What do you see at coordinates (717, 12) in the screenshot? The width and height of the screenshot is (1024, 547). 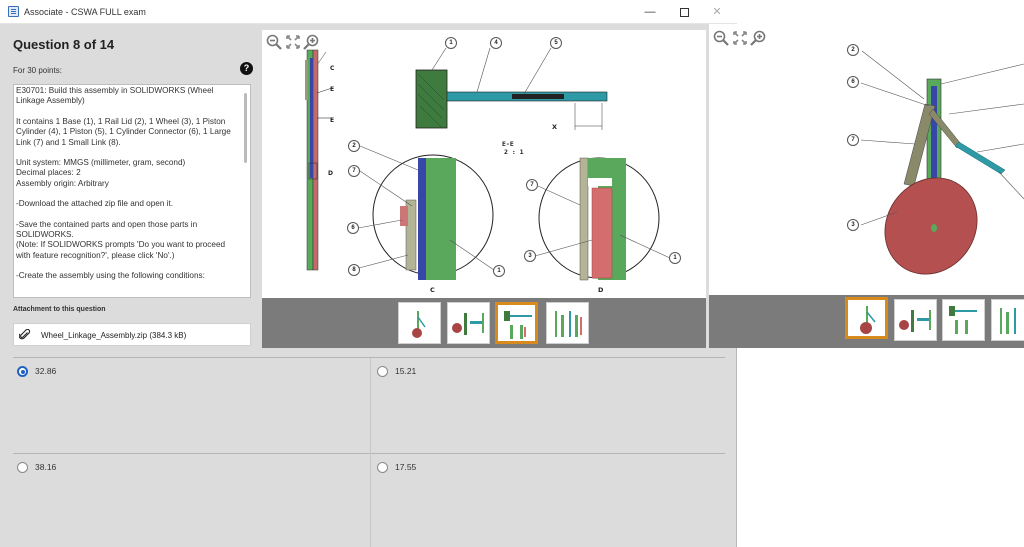 I see `close-button: ✕` at bounding box center [717, 12].